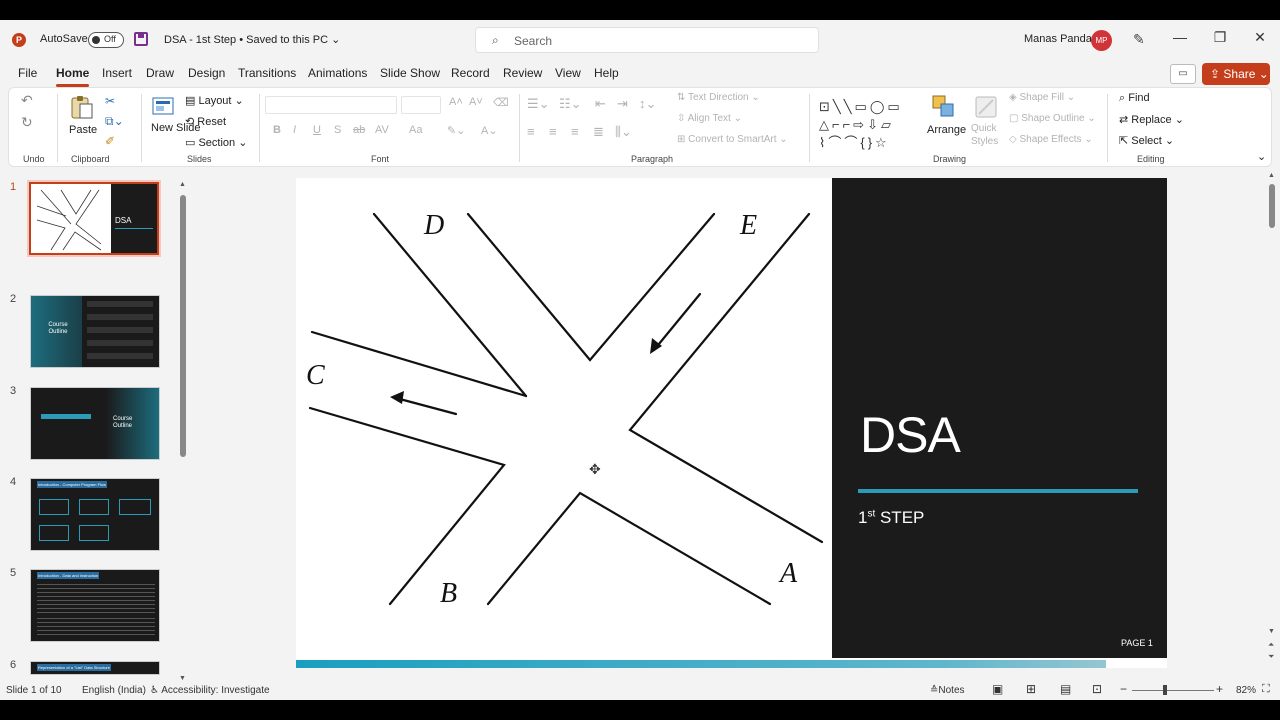  Describe the element at coordinates (522, 73) in the screenshot. I see `tab-review: Review` at that location.